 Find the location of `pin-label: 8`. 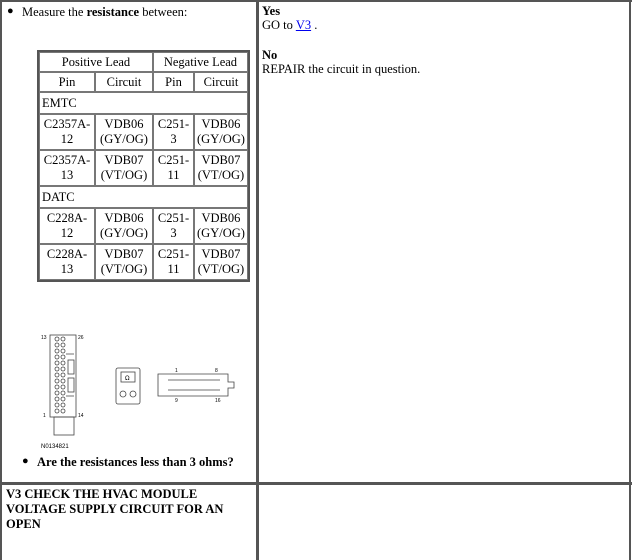

pin-label: 8 is located at coordinates (216, 371).